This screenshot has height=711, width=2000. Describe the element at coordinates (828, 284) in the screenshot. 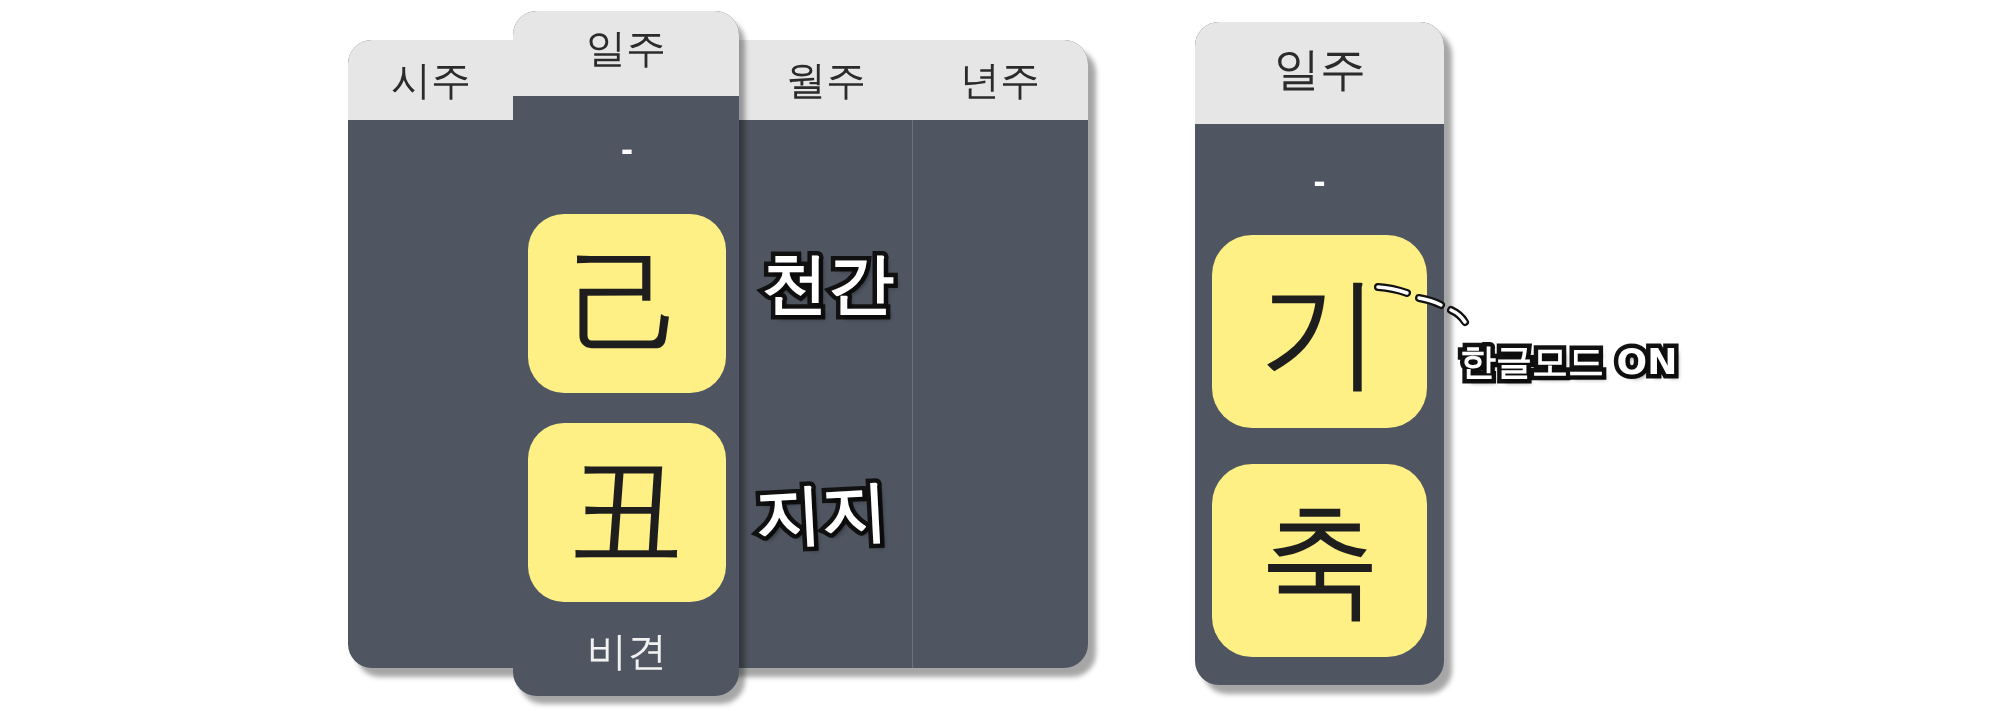

I see `annotation-label: 천간` at that location.